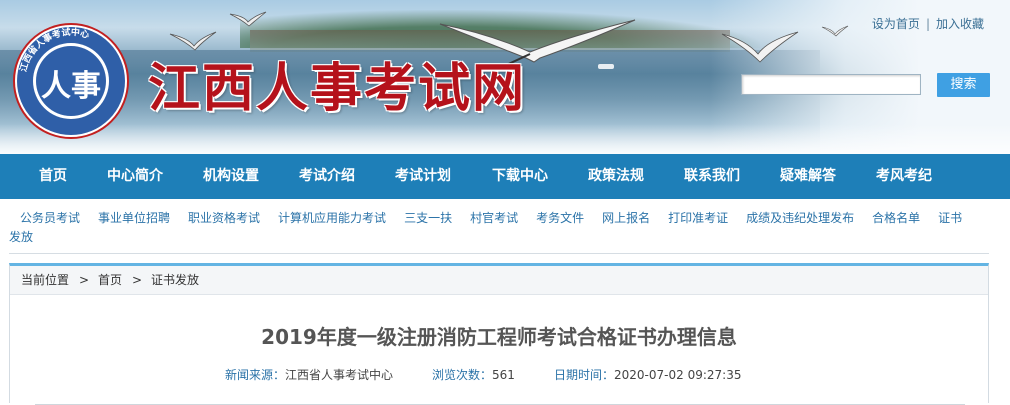  What do you see at coordinates (135, 176) in the screenshot?
I see `nav-item-about: 中心简介` at bounding box center [135, 176].